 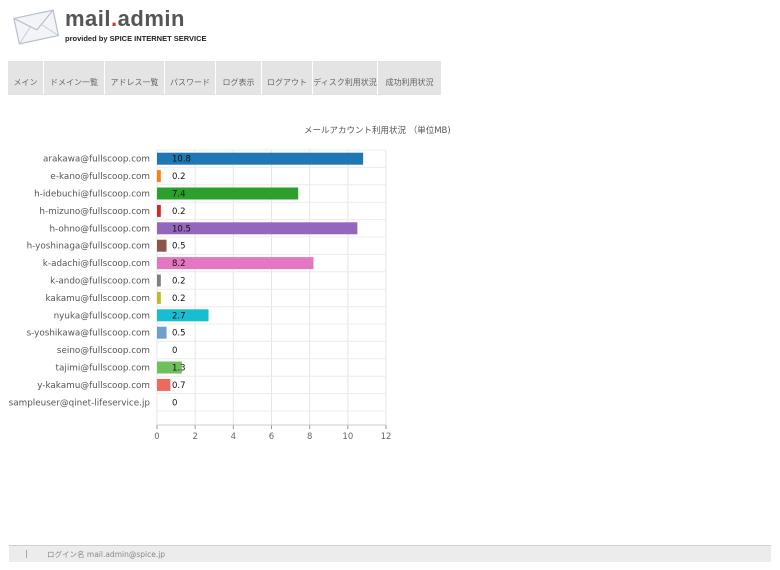 I want to click on value-label: 10.5, so click(x=181, y=229).